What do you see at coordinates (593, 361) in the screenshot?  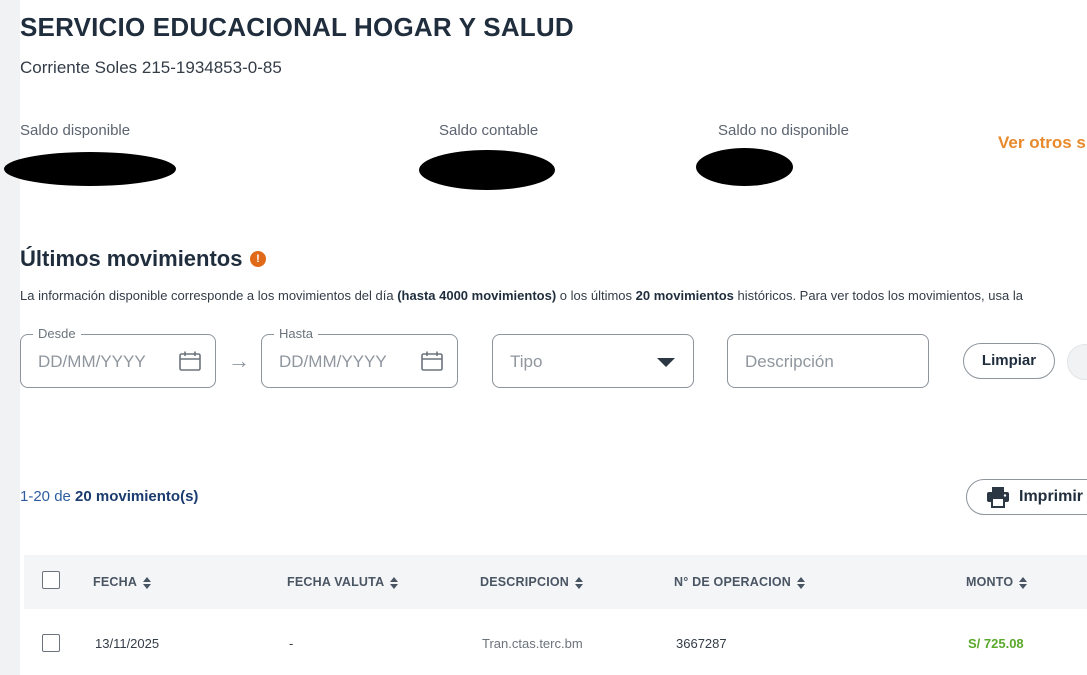 I see `type-select: Tipo` at bounding box center [593, 361].